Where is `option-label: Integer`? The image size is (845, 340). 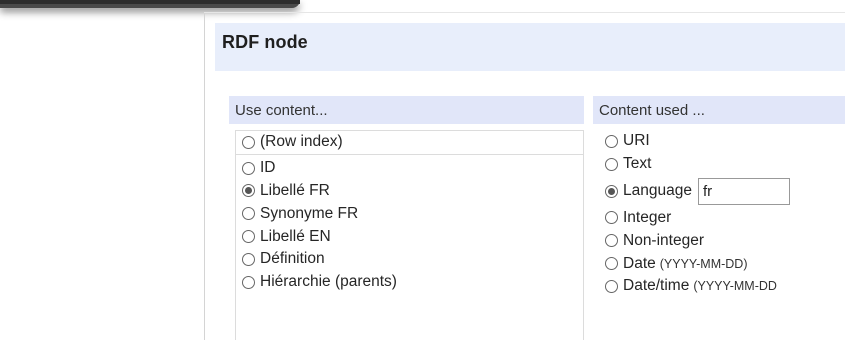 option-label: Integer is located at coordinates (647, 217).